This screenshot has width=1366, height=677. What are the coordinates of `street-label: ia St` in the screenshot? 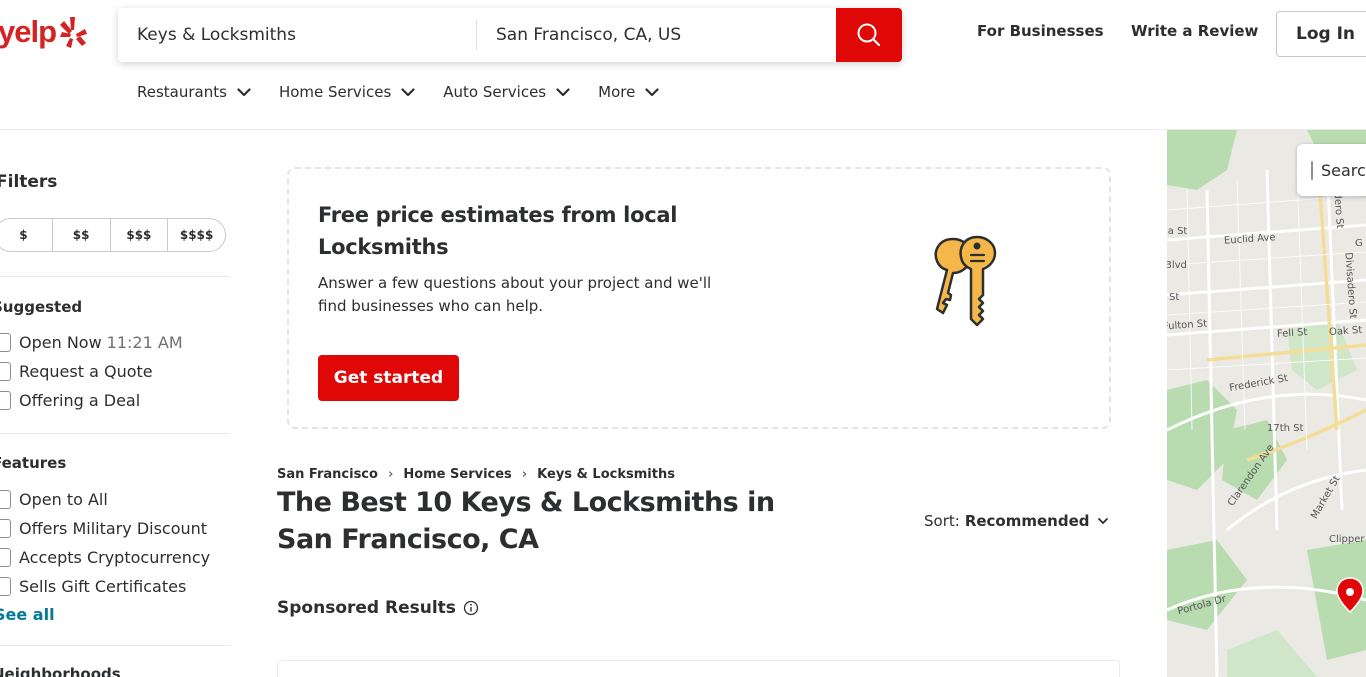 It's located at (1177, 231).